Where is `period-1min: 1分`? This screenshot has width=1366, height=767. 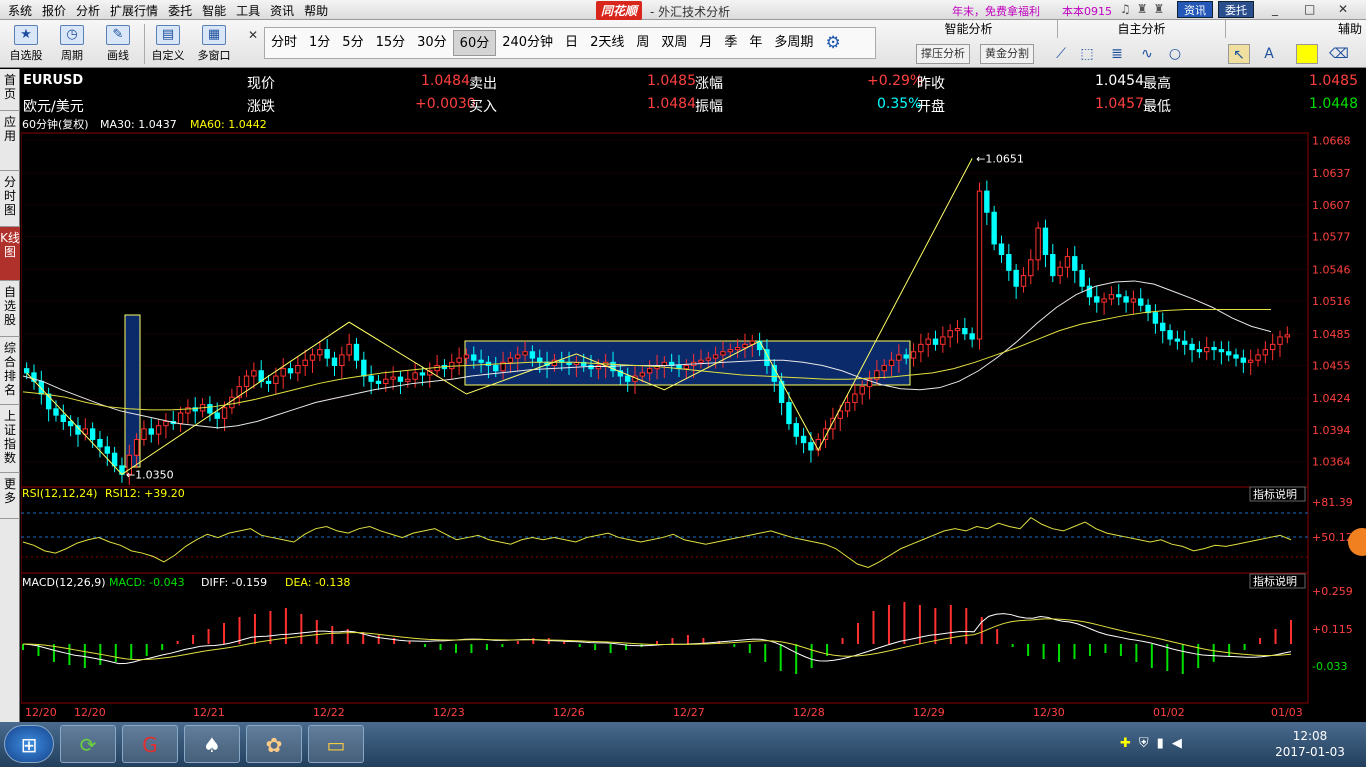
period-1min: 1分 is located at coordinates (319, 43).